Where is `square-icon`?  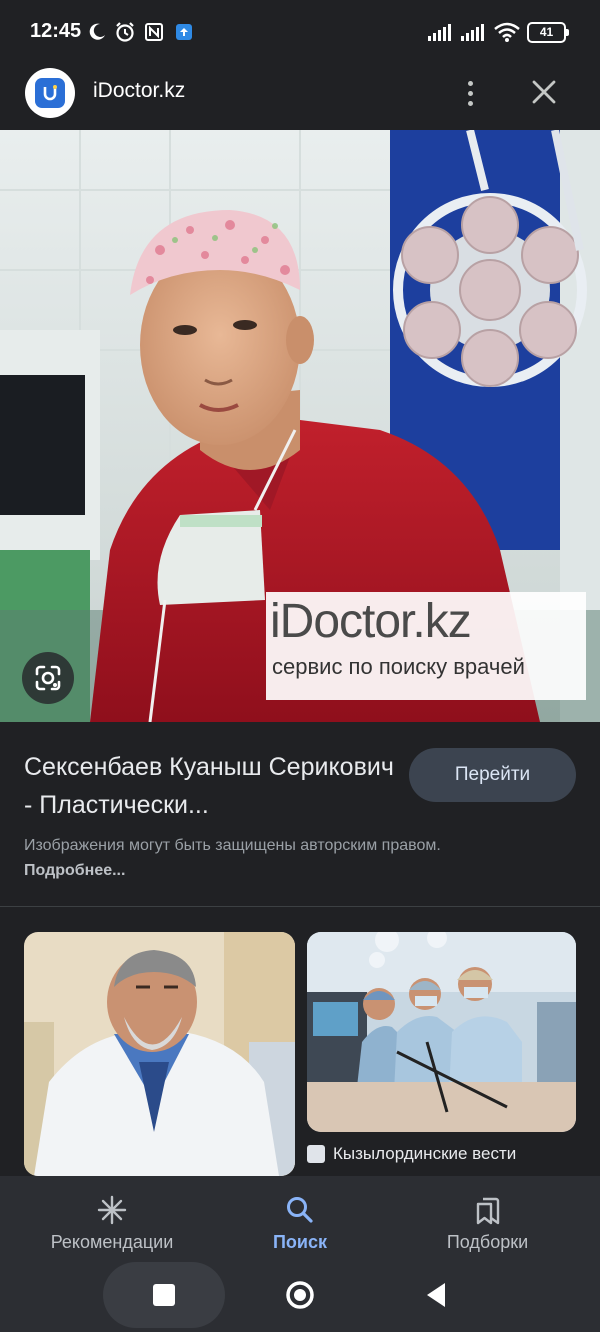 square-icon is located at coordinates (164, 1295).